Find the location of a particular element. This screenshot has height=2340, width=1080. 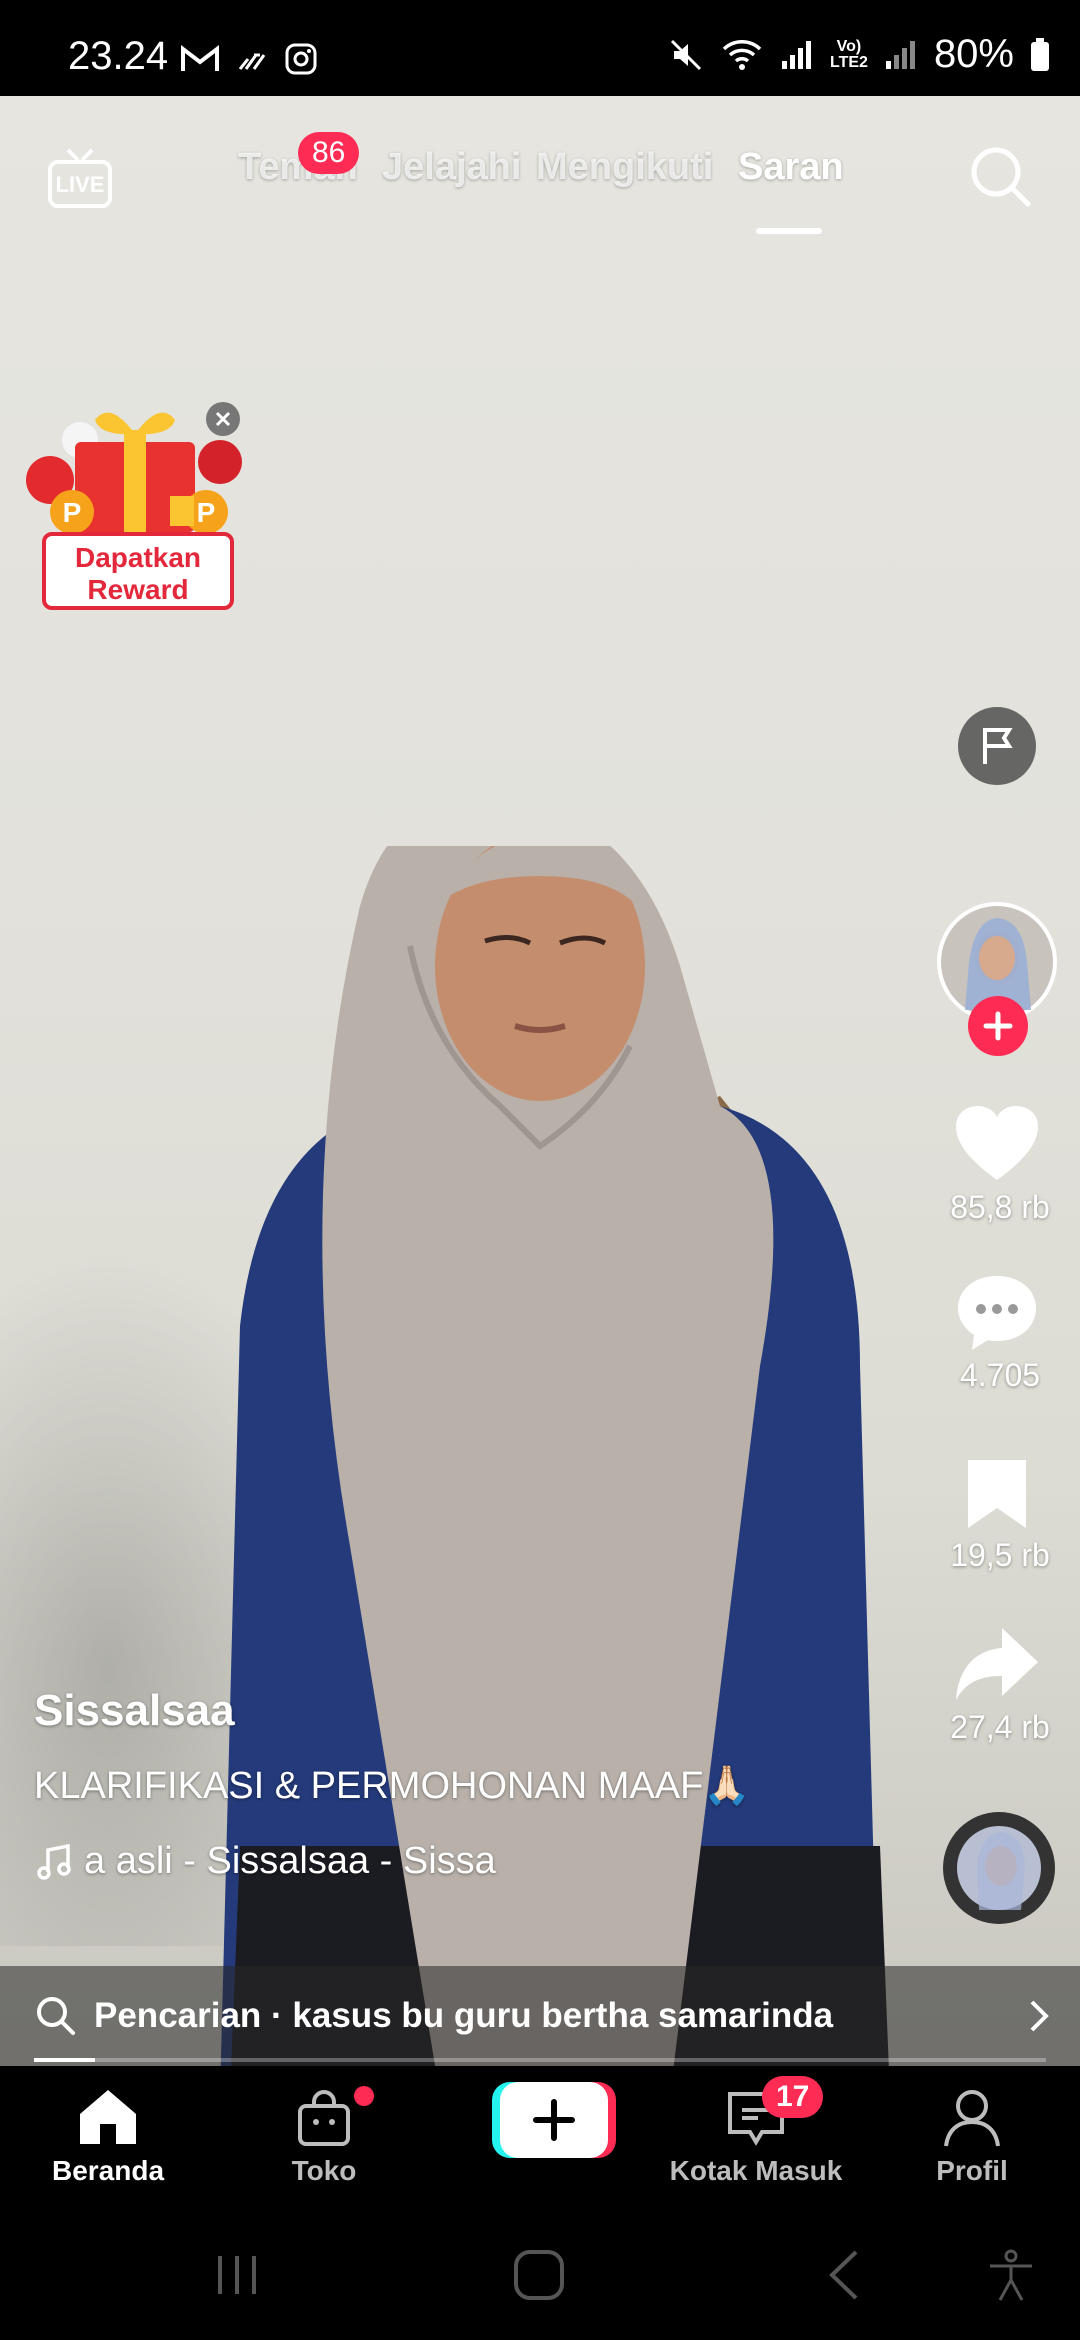

post-description: KLARIFIKASI & PERMOHONAN MAAF🙏🏻 is located at coordinates (464, 1786).